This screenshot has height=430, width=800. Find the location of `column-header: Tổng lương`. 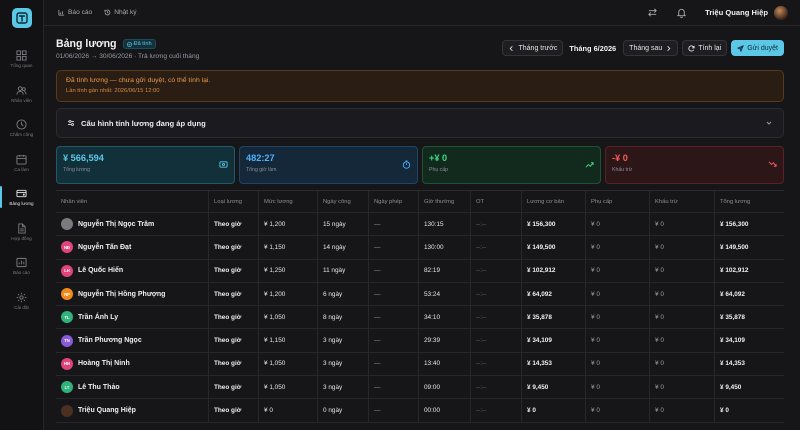

column-header: Tổng lương is located at coordinates (745, 201).